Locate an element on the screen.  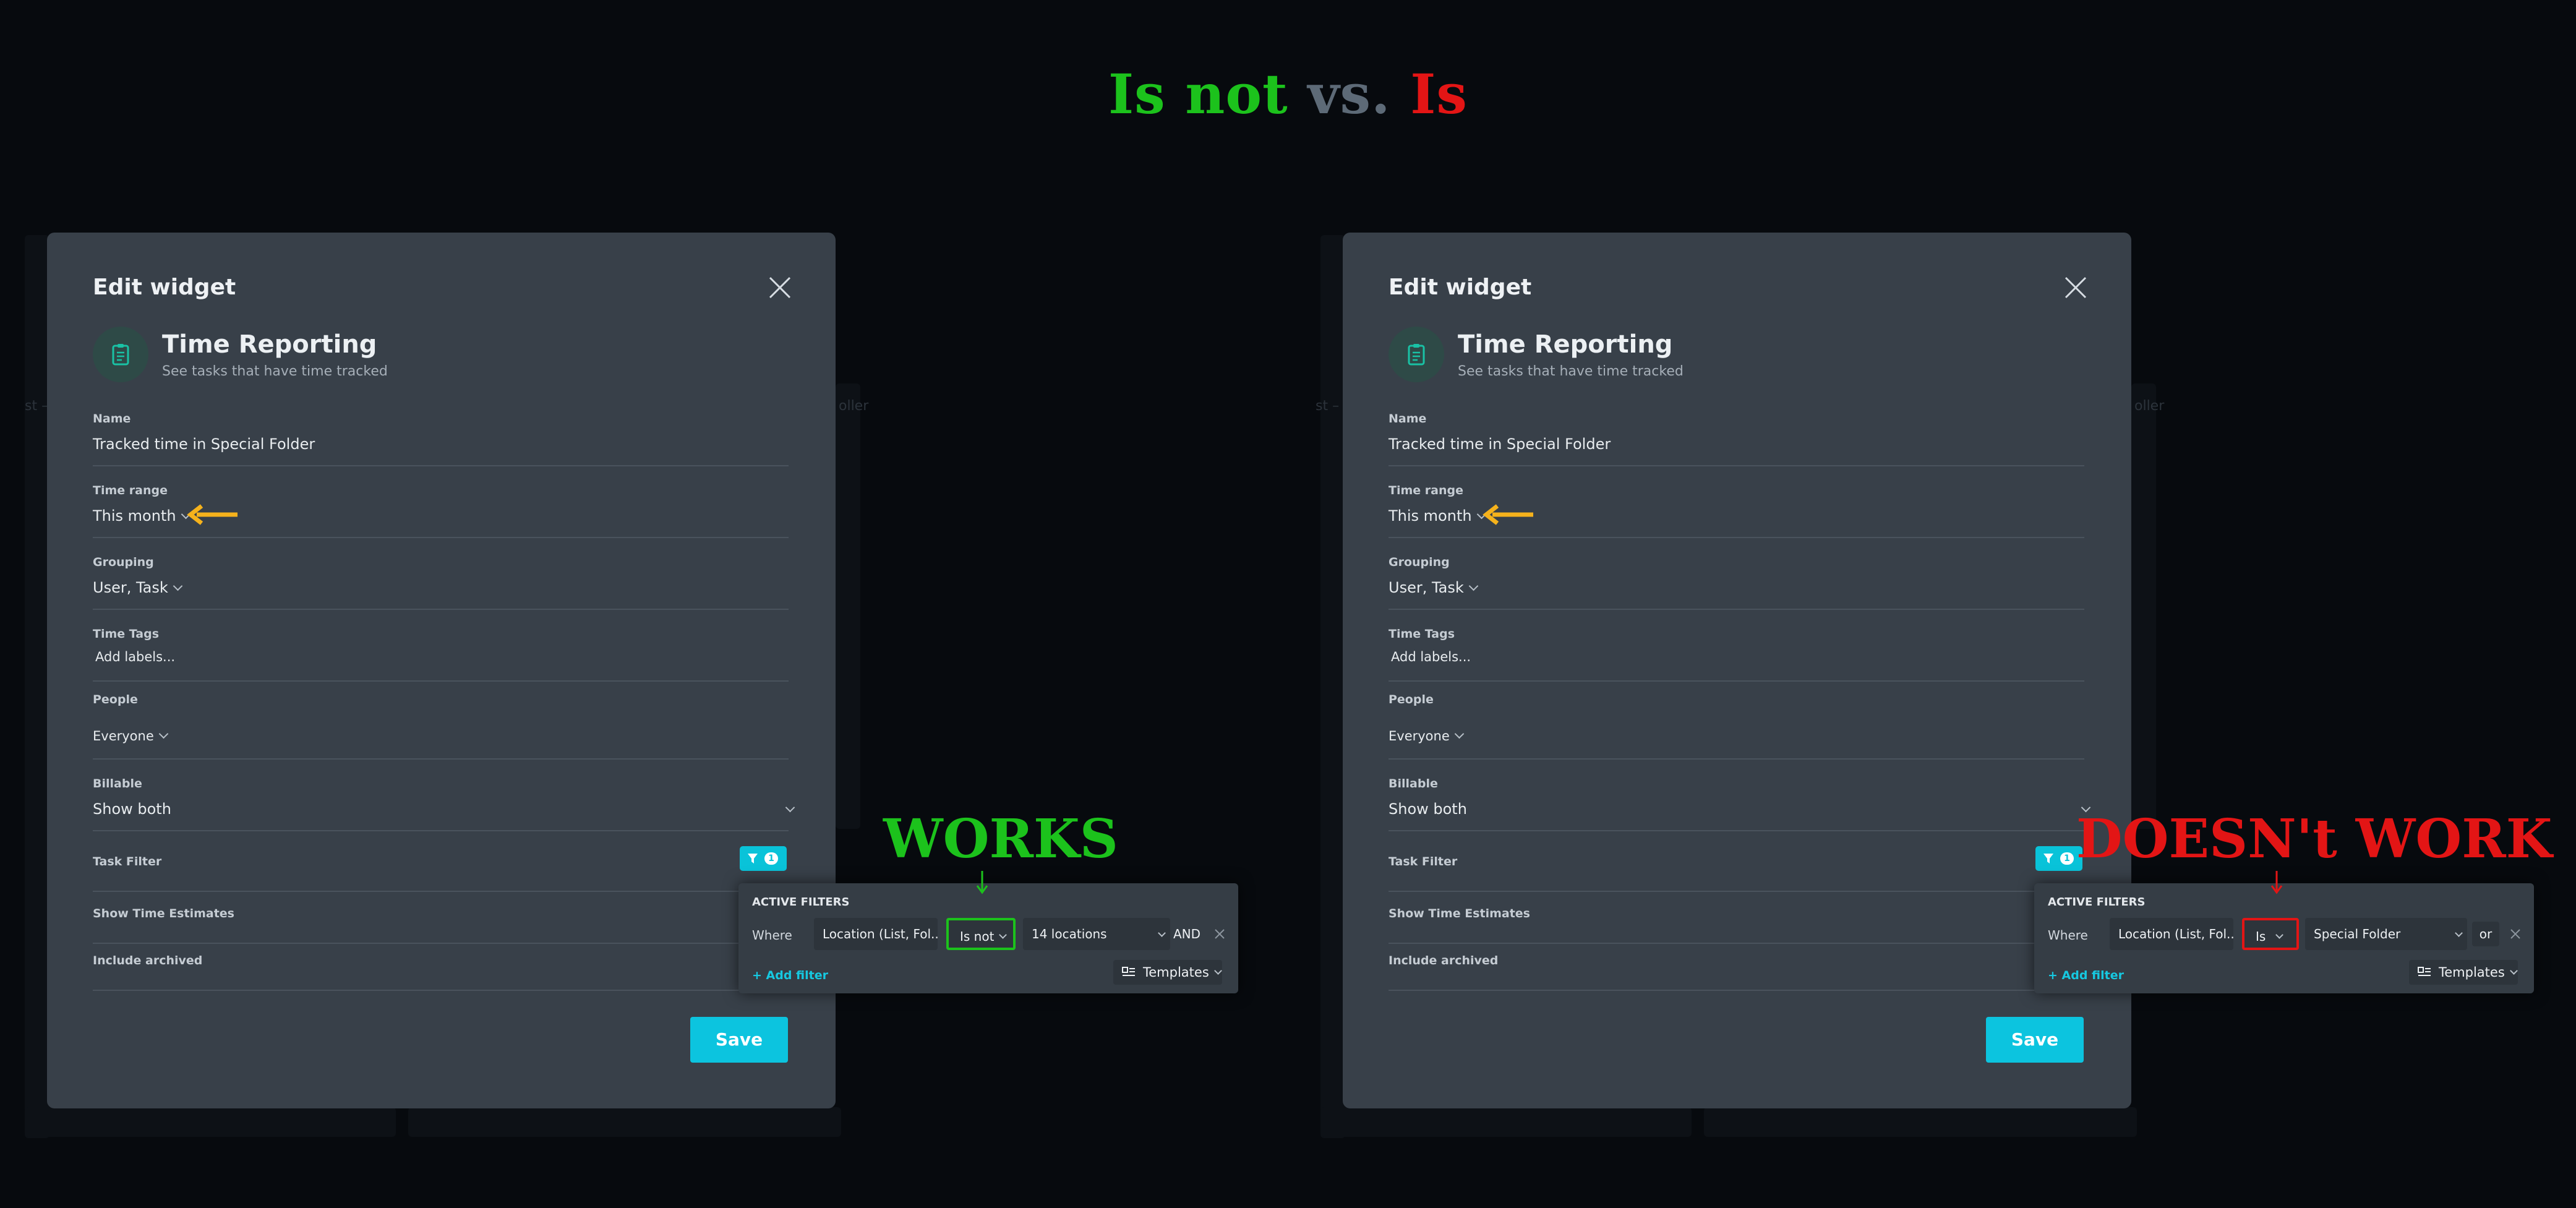
filter-operator-select: Is not is located at coordinates (981, 934).